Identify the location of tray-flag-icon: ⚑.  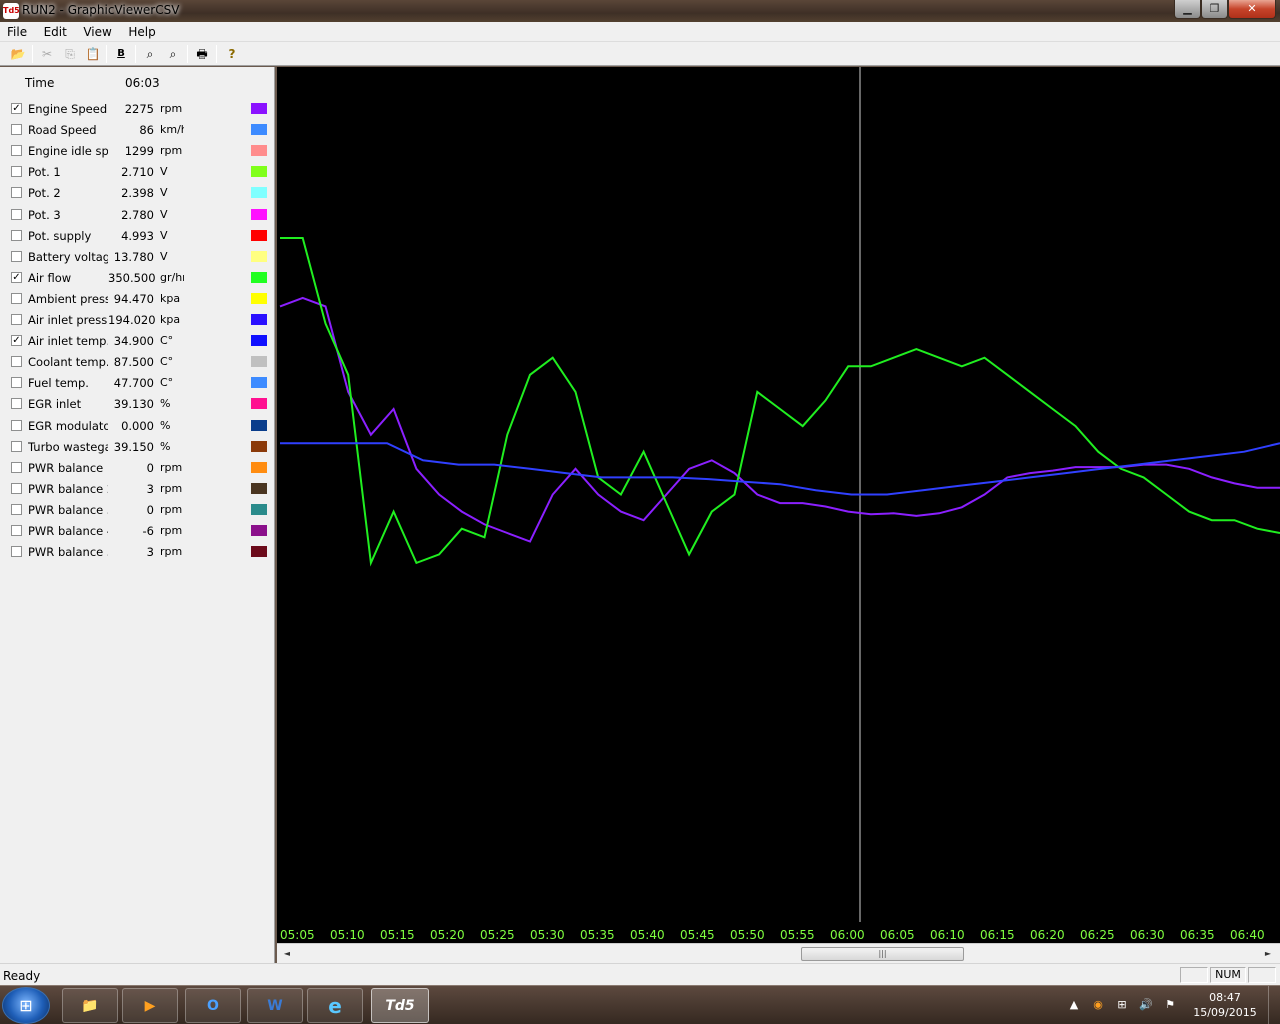
(1170, 1005).